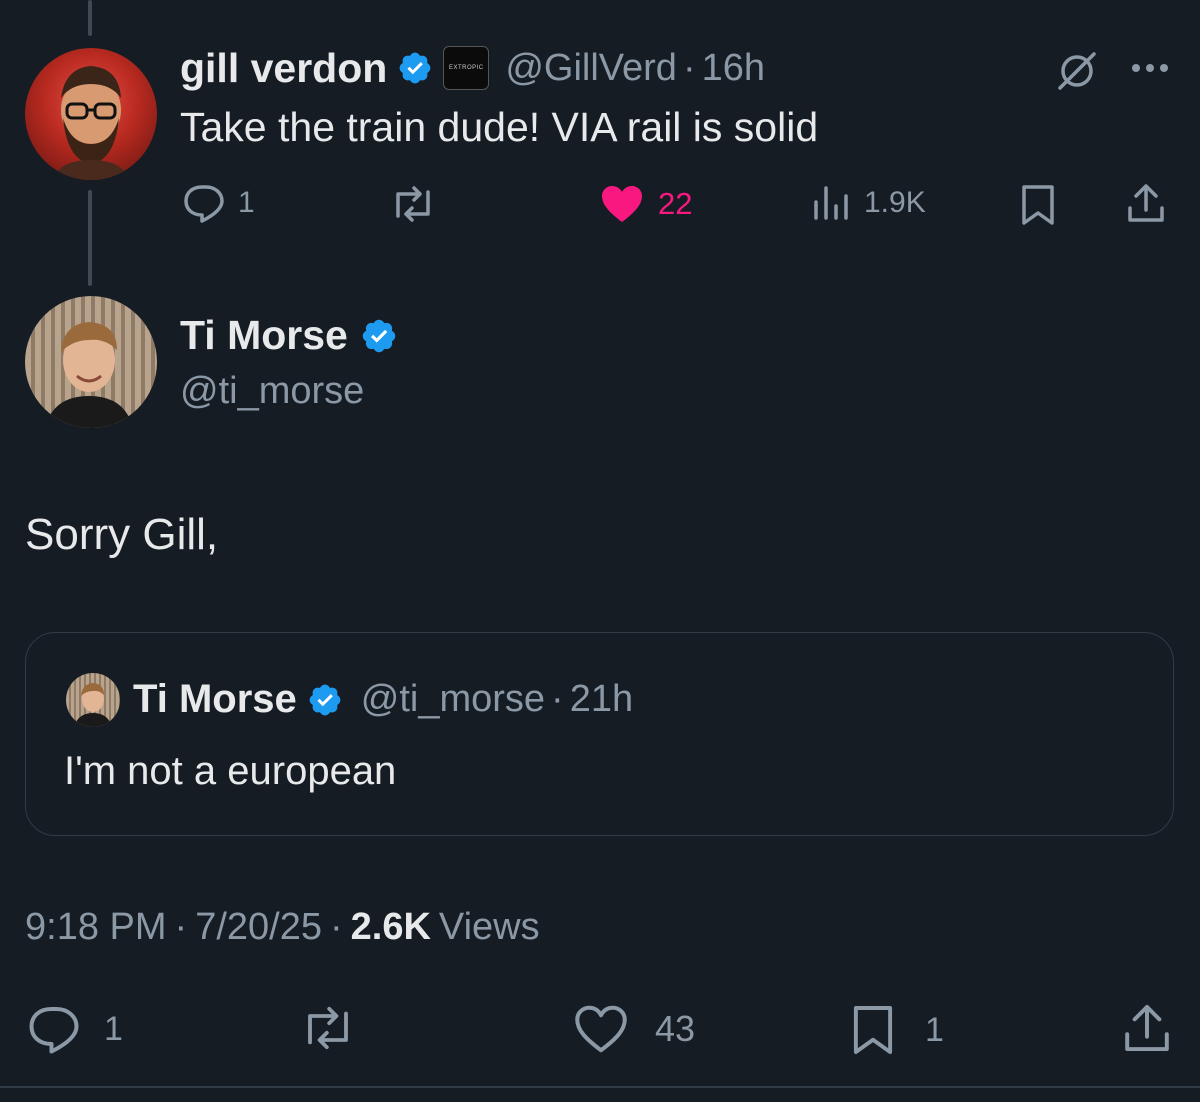 Image resolution: width=1200 pixels, height=1102 pixels. What do you see at coordinates (1077, 71) in the screenshot?
I see `grok-icon` at bounding box center [1077, 71].